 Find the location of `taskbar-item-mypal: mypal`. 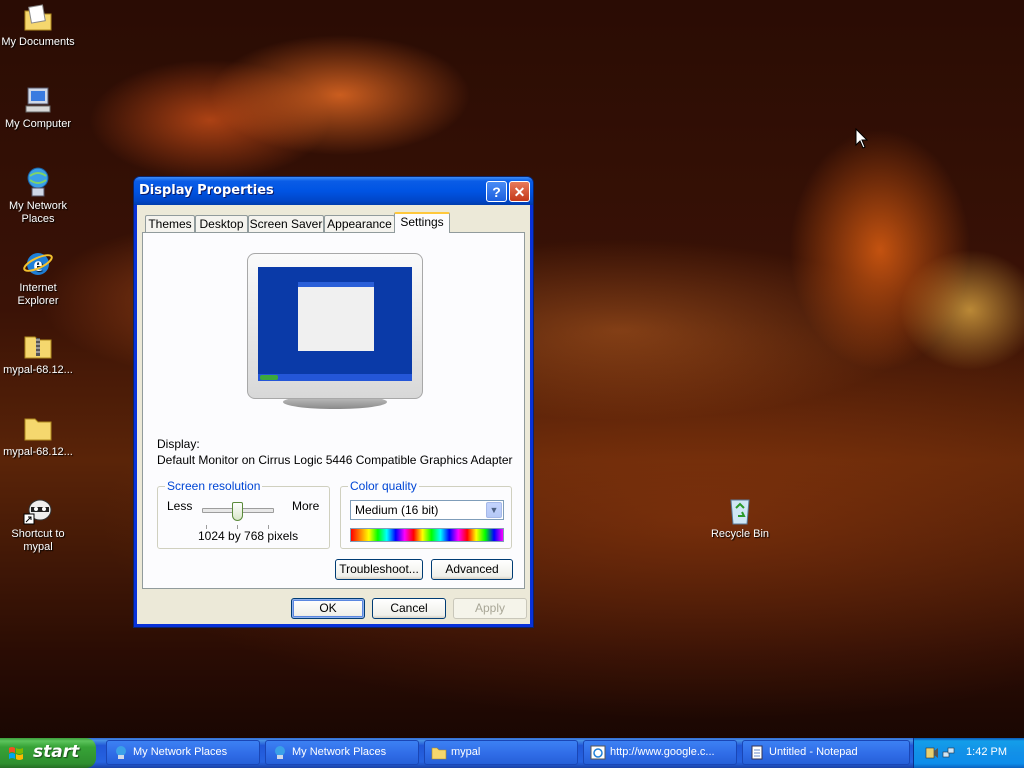

taskbar-item-mypal: mypal is located at coordinates (501, 752).